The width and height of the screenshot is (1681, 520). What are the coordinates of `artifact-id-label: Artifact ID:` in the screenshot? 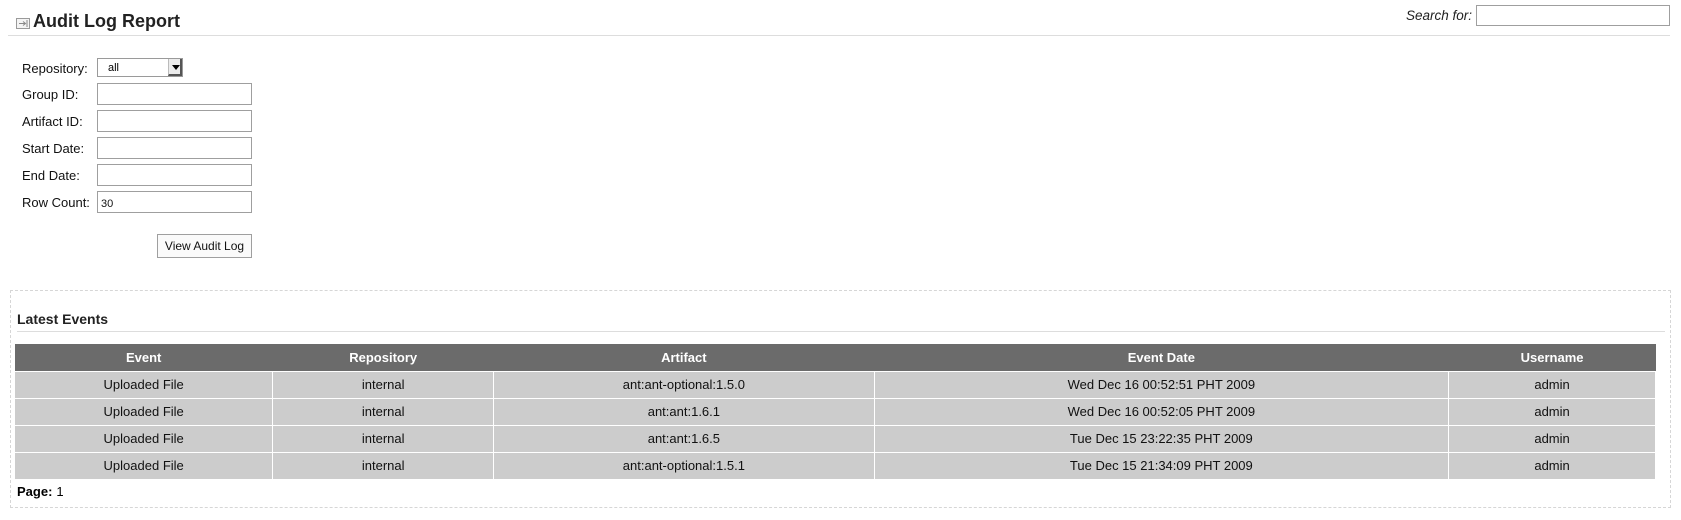 It's located at (52, 121).